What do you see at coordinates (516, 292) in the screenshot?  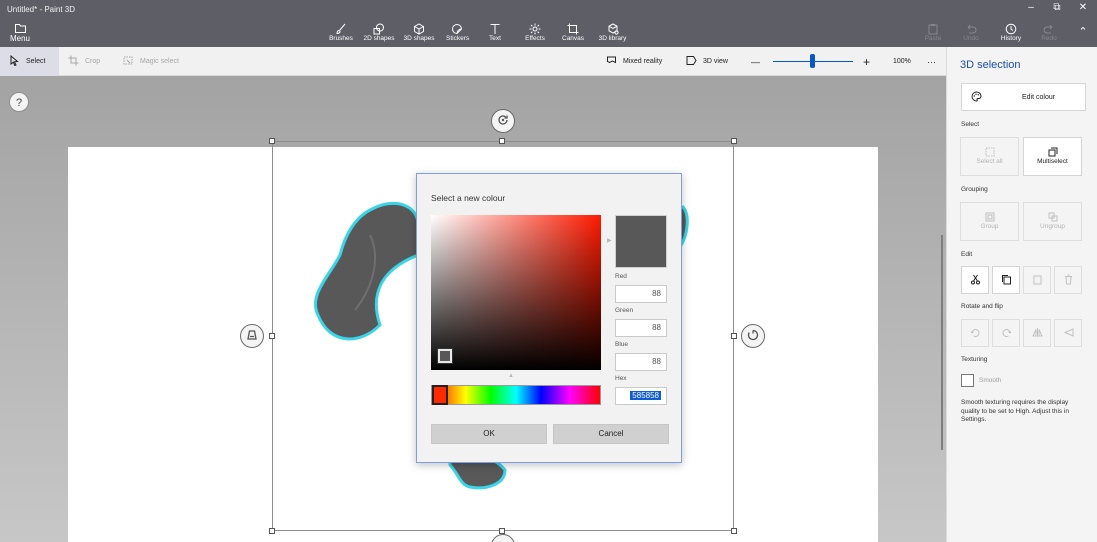 I see `colour-spectrum` at bounding box center [516, 292].